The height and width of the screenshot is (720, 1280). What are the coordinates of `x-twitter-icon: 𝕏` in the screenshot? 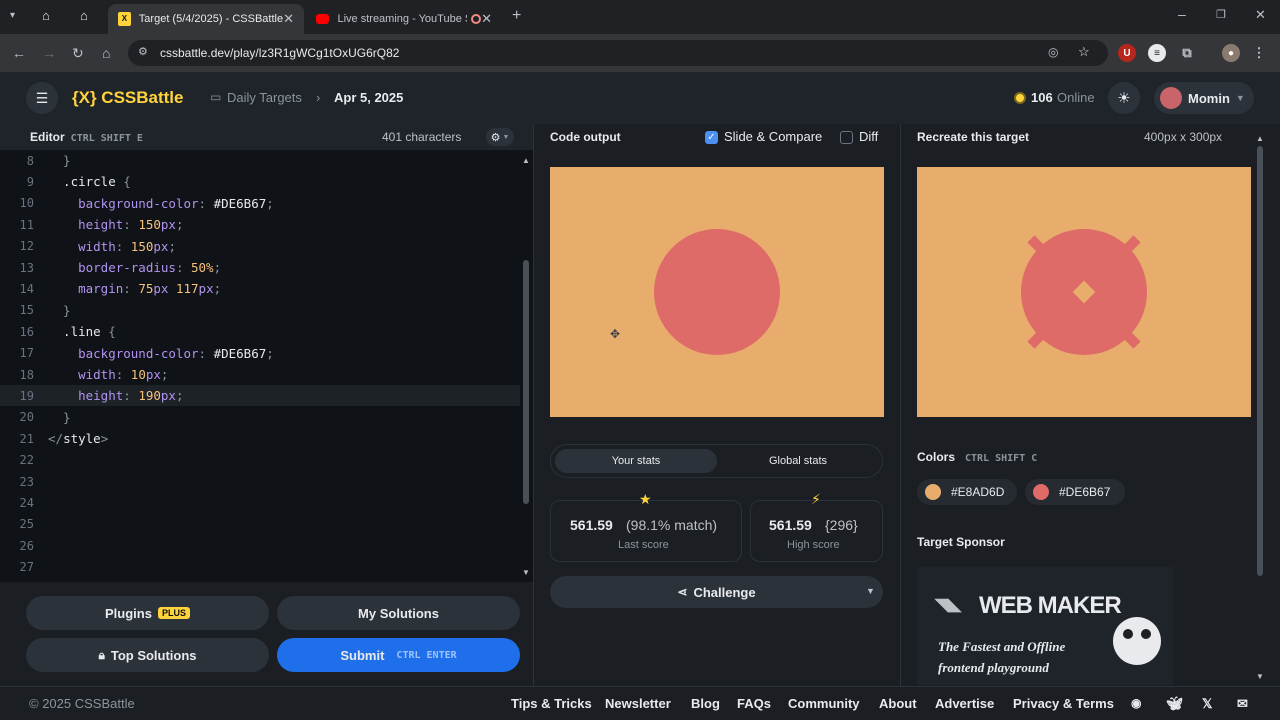 It's located at (1207, 704).